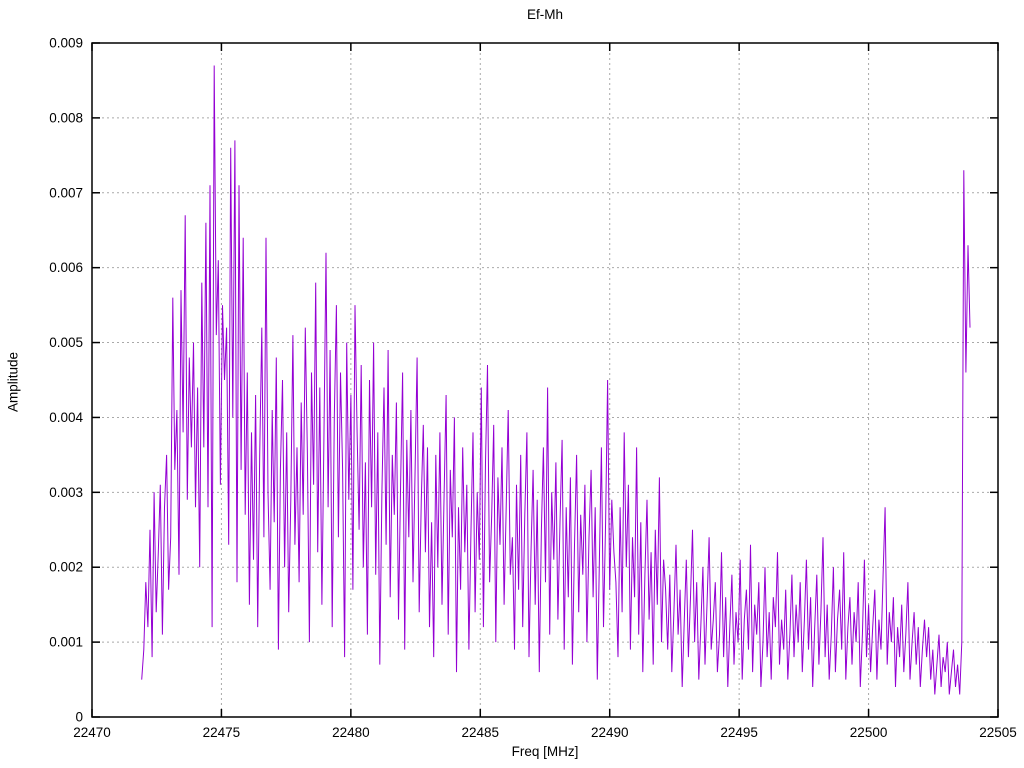 The width and height of the screenshot is (1024, 768). Describe the element at coordinates (869, 732) in the screenshot. I see `x-tick-label: 22500` at that location.